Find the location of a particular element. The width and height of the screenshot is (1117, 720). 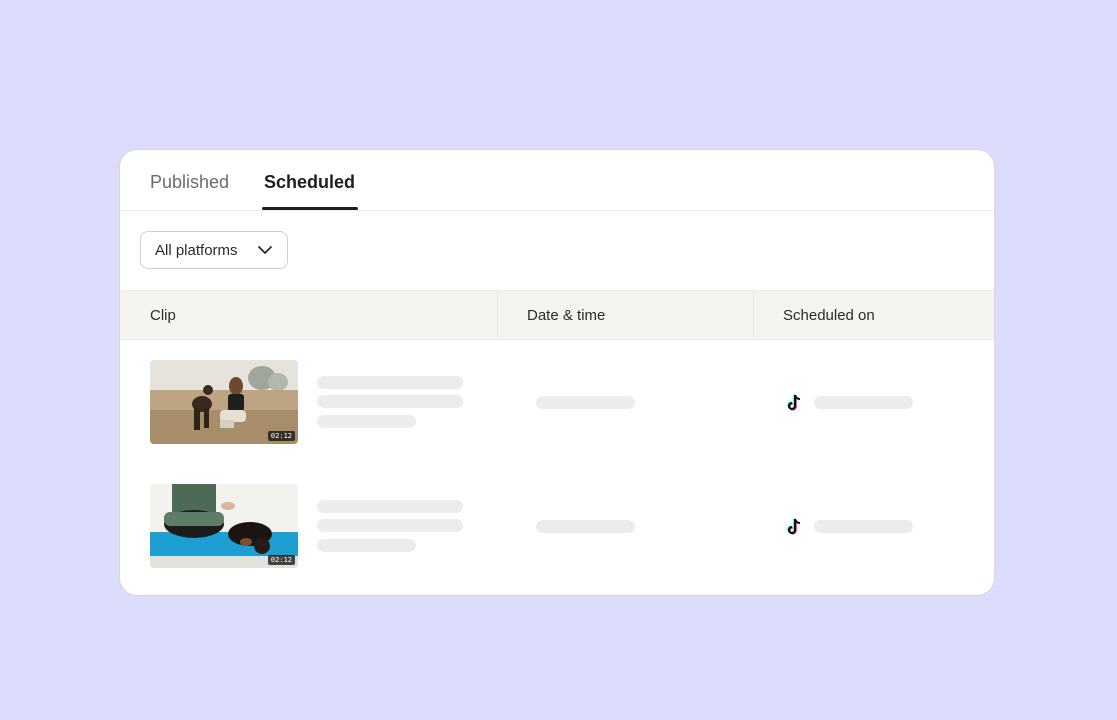

filter-row: All platforms is located at coordinates (557, 250).